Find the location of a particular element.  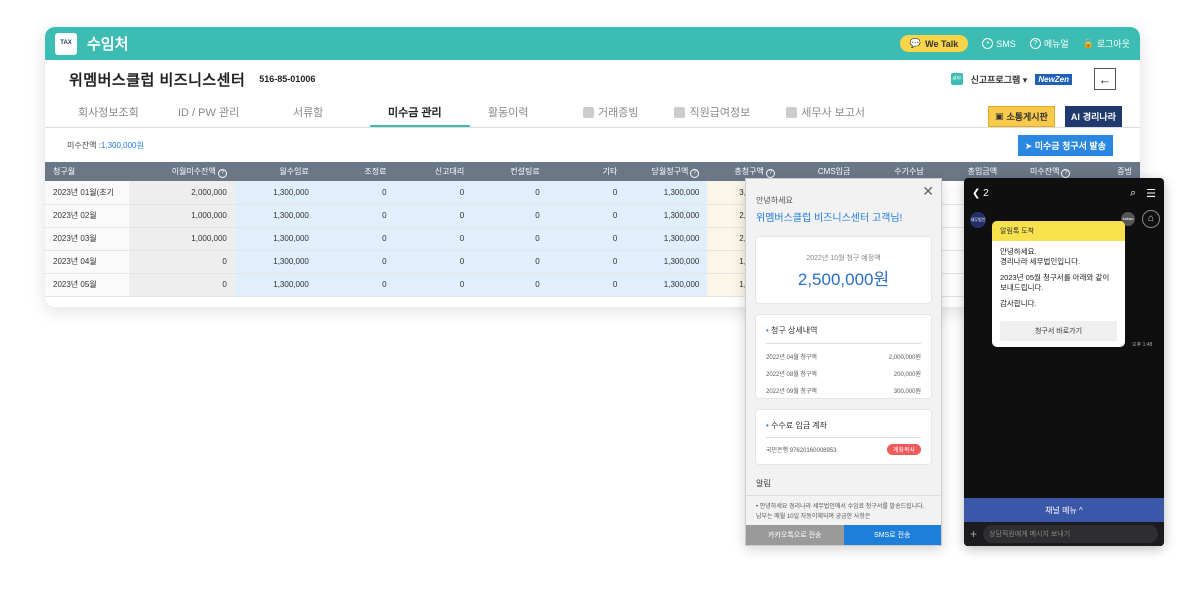

back-arrow-icon: ← is located at coordinates (1105, 79).